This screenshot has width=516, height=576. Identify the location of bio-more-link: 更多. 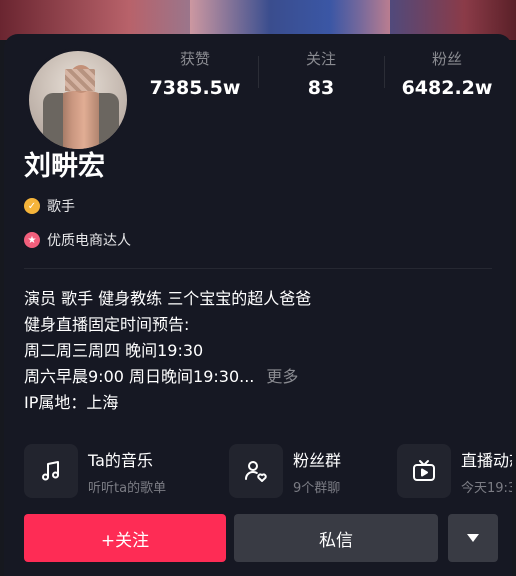
(282, 376).